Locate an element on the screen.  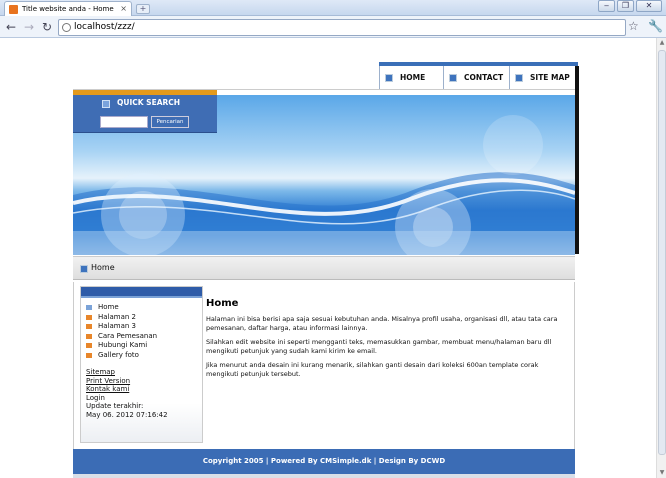
browser-tabstrip: Title website anda - Home × + ‒ ❐ ✕ is located at coordinates (333, 8).